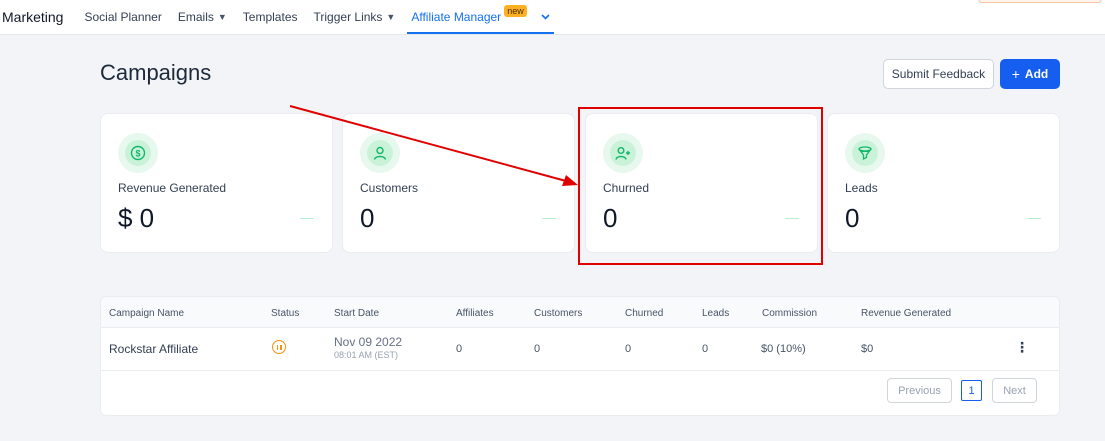  Describe the element at coordinates (515, 11) in the screenshot. I see `new-badge: new` at that location.